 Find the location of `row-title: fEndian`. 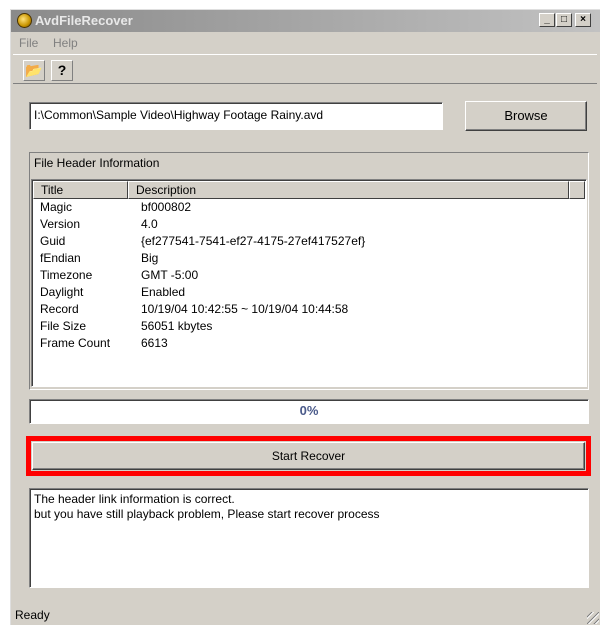

row-title: fEndian is located at coordinates (60, 258).